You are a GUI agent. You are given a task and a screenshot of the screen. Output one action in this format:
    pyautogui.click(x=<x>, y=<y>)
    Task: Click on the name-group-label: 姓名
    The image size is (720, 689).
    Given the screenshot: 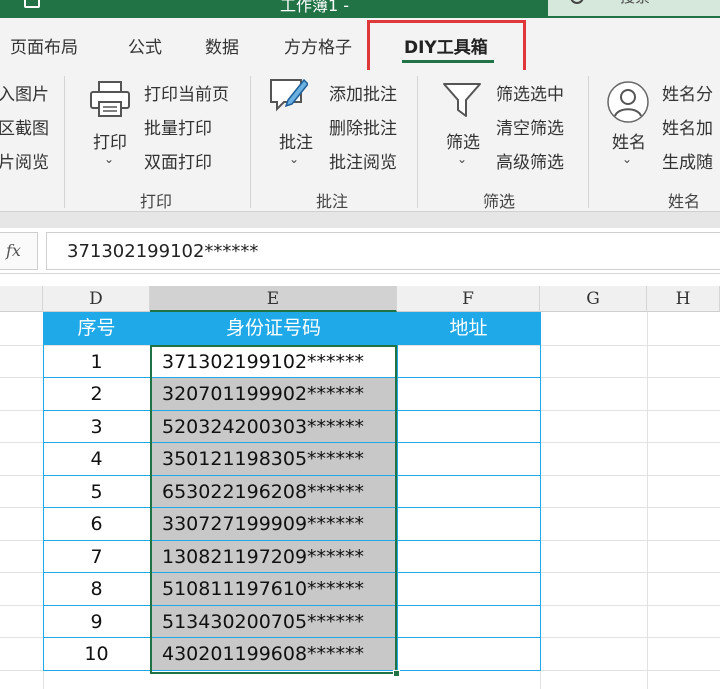 What is the action you would take?
    pyautogui.click(x=684, y=201)
    